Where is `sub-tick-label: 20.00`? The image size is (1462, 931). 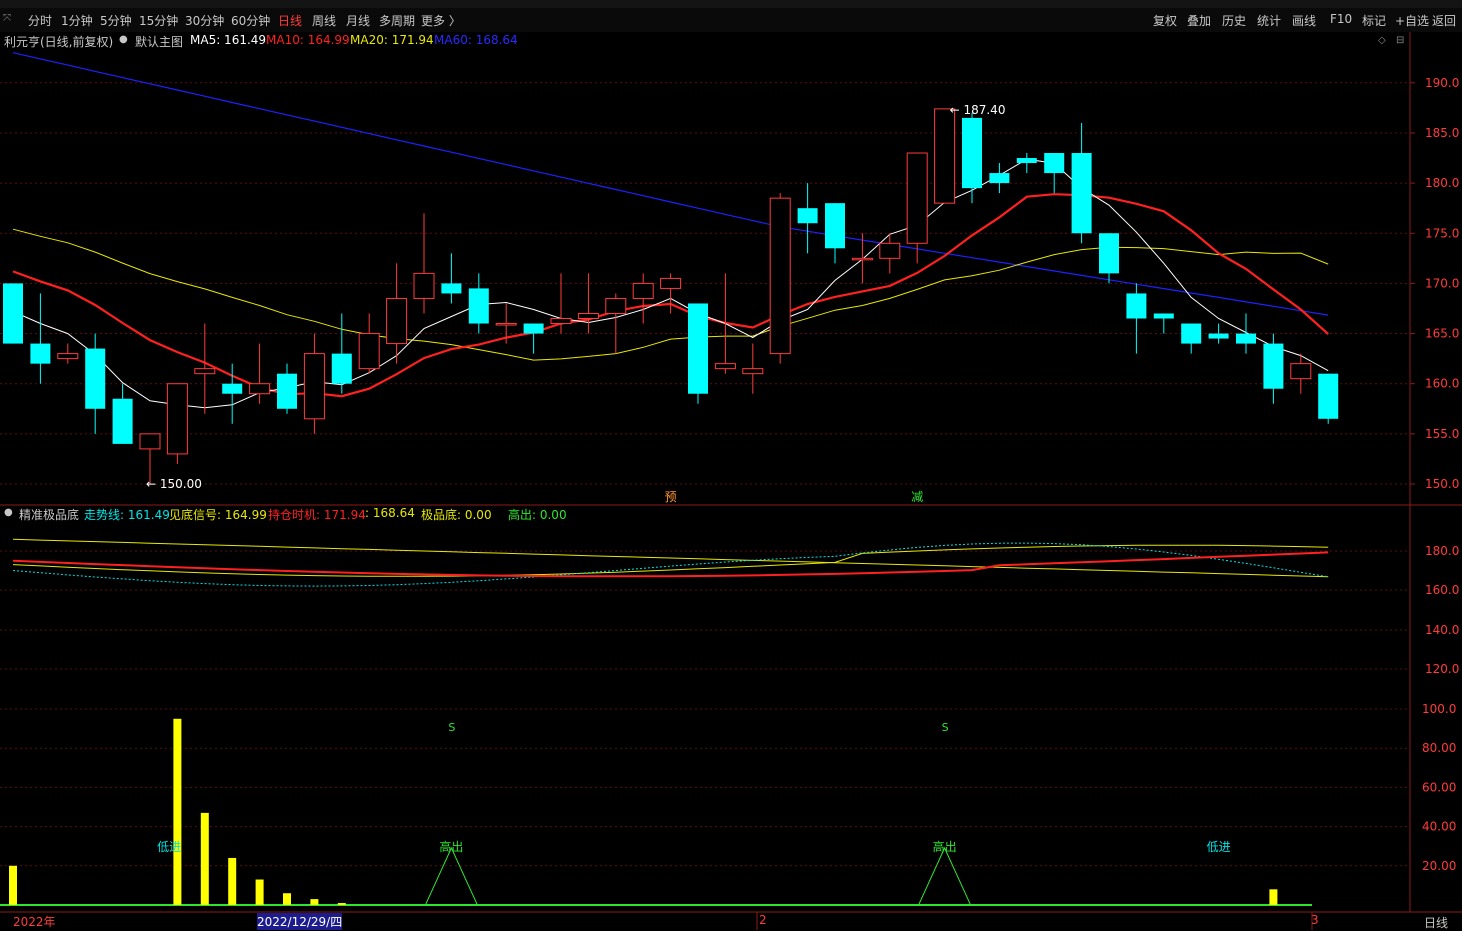
sub-tick-label: 20.00 is located at coordinates (1439, 866).